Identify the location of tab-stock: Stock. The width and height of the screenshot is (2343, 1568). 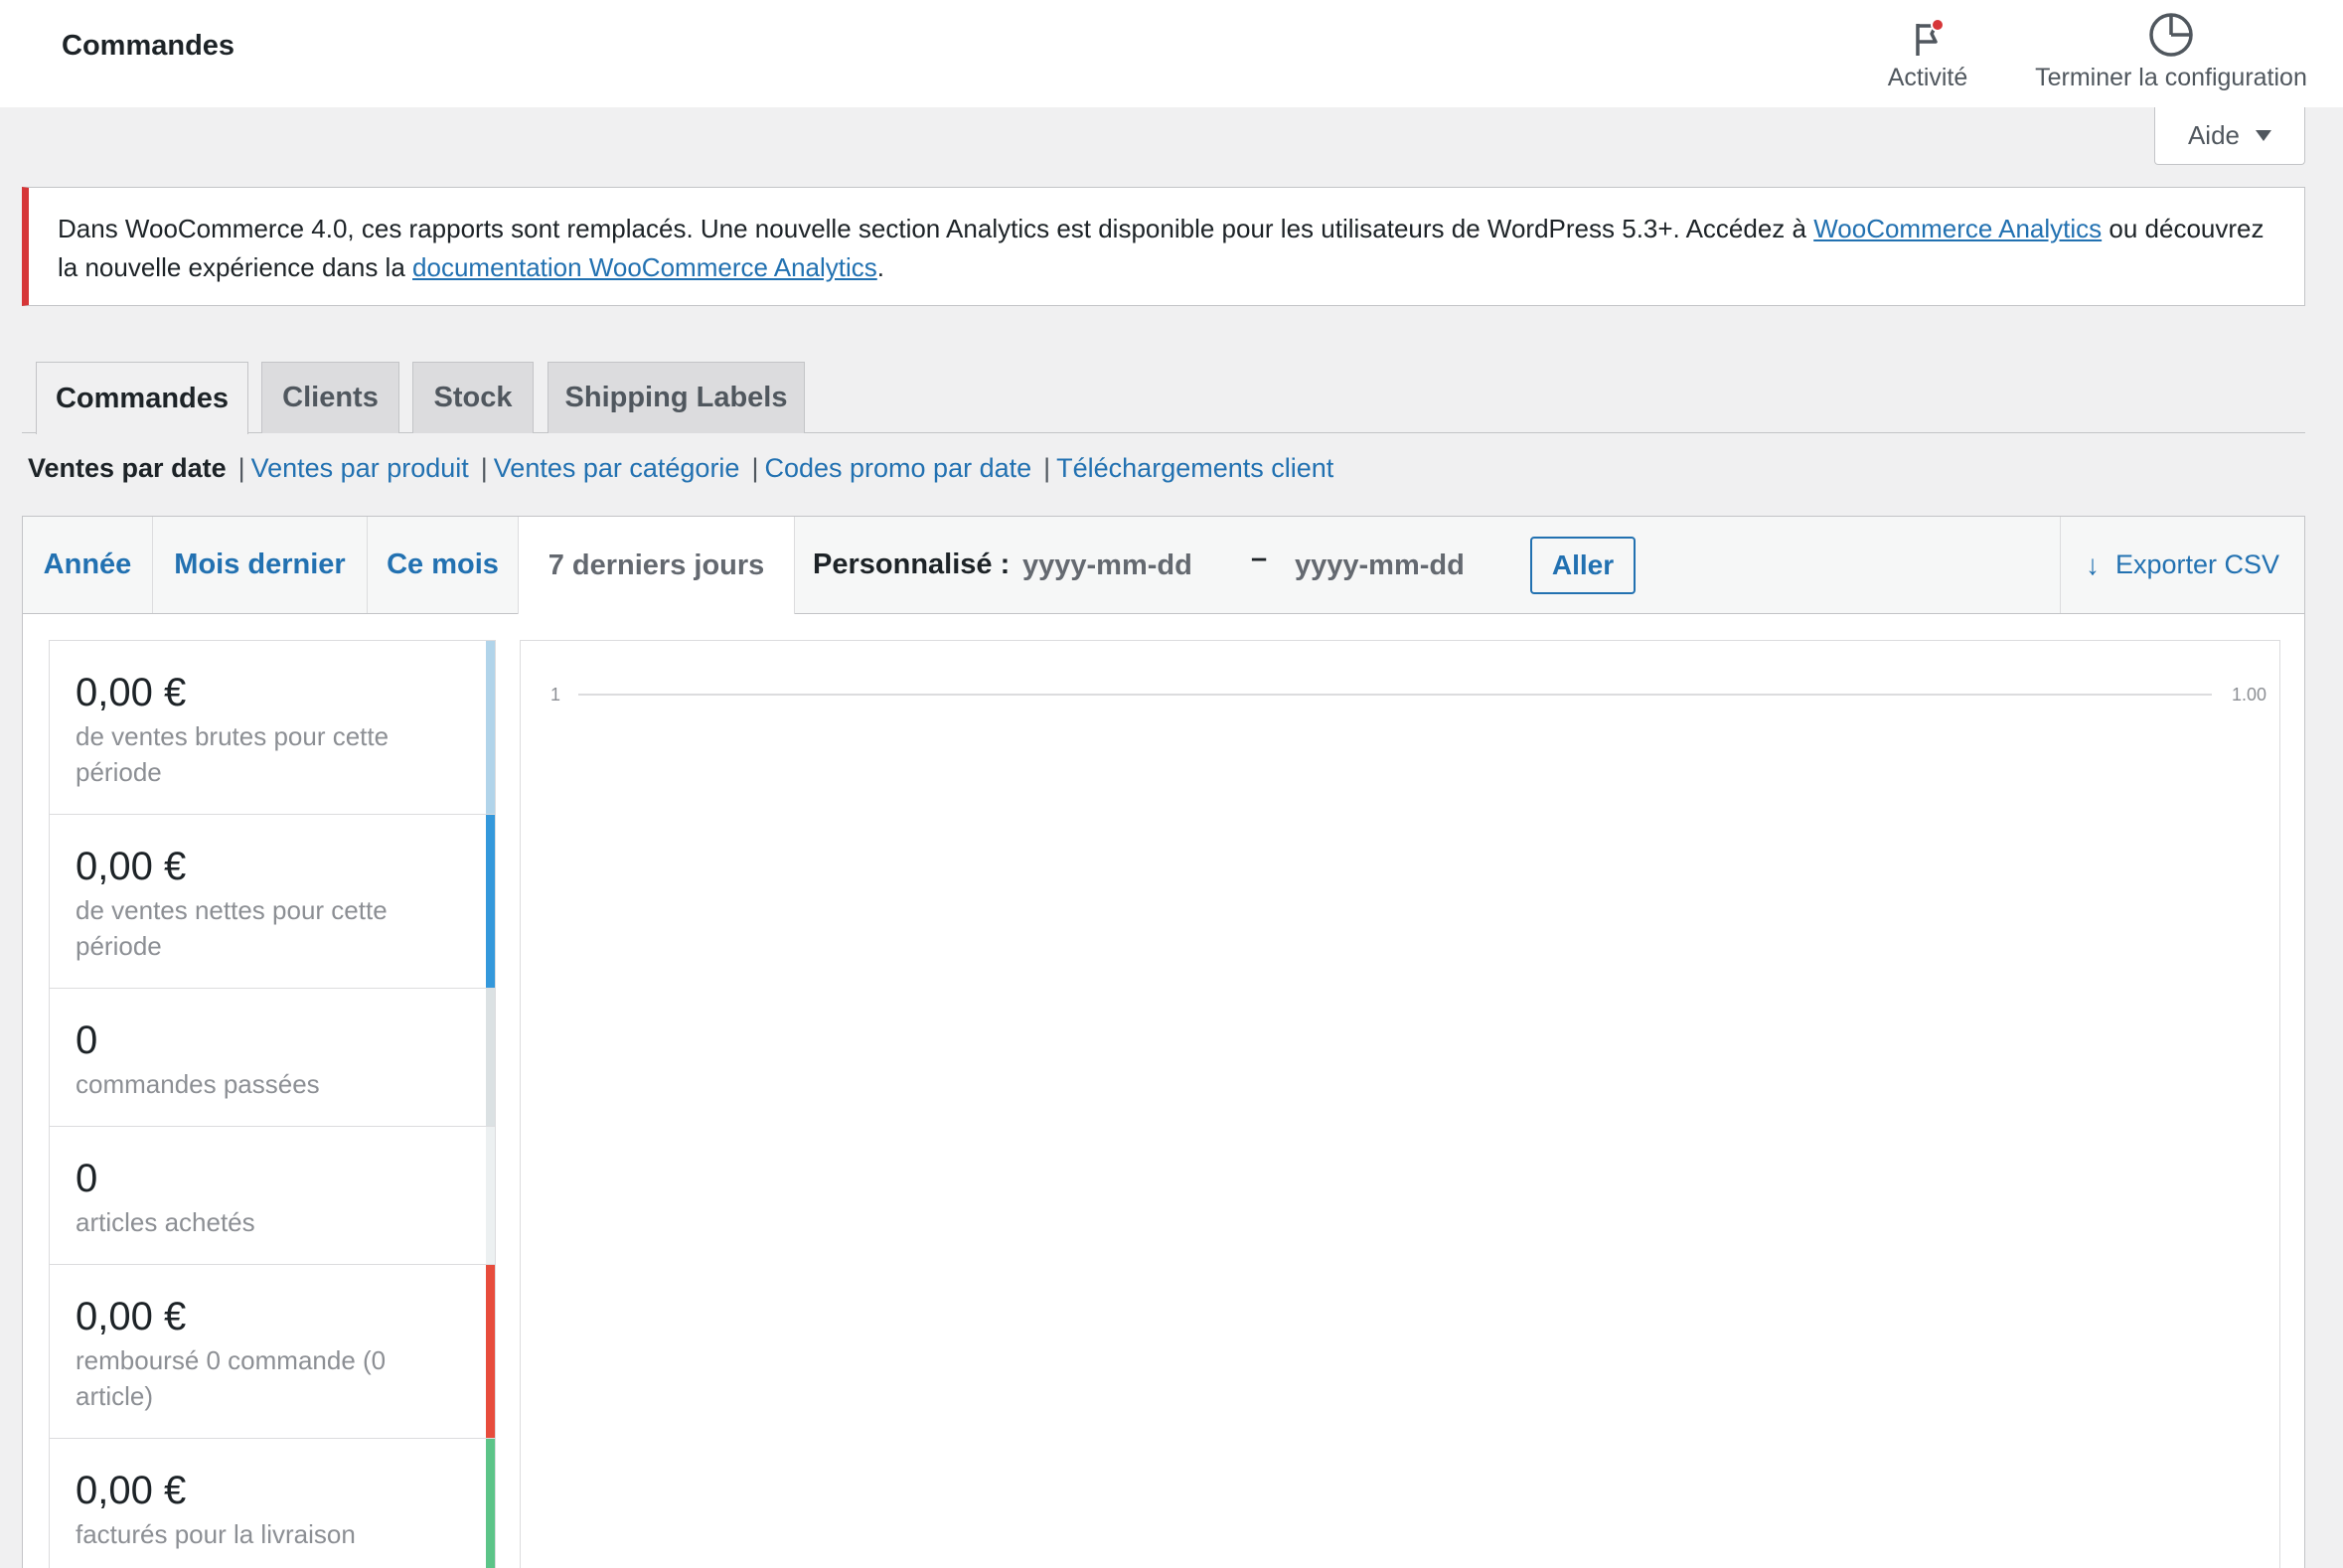
(473, 398).